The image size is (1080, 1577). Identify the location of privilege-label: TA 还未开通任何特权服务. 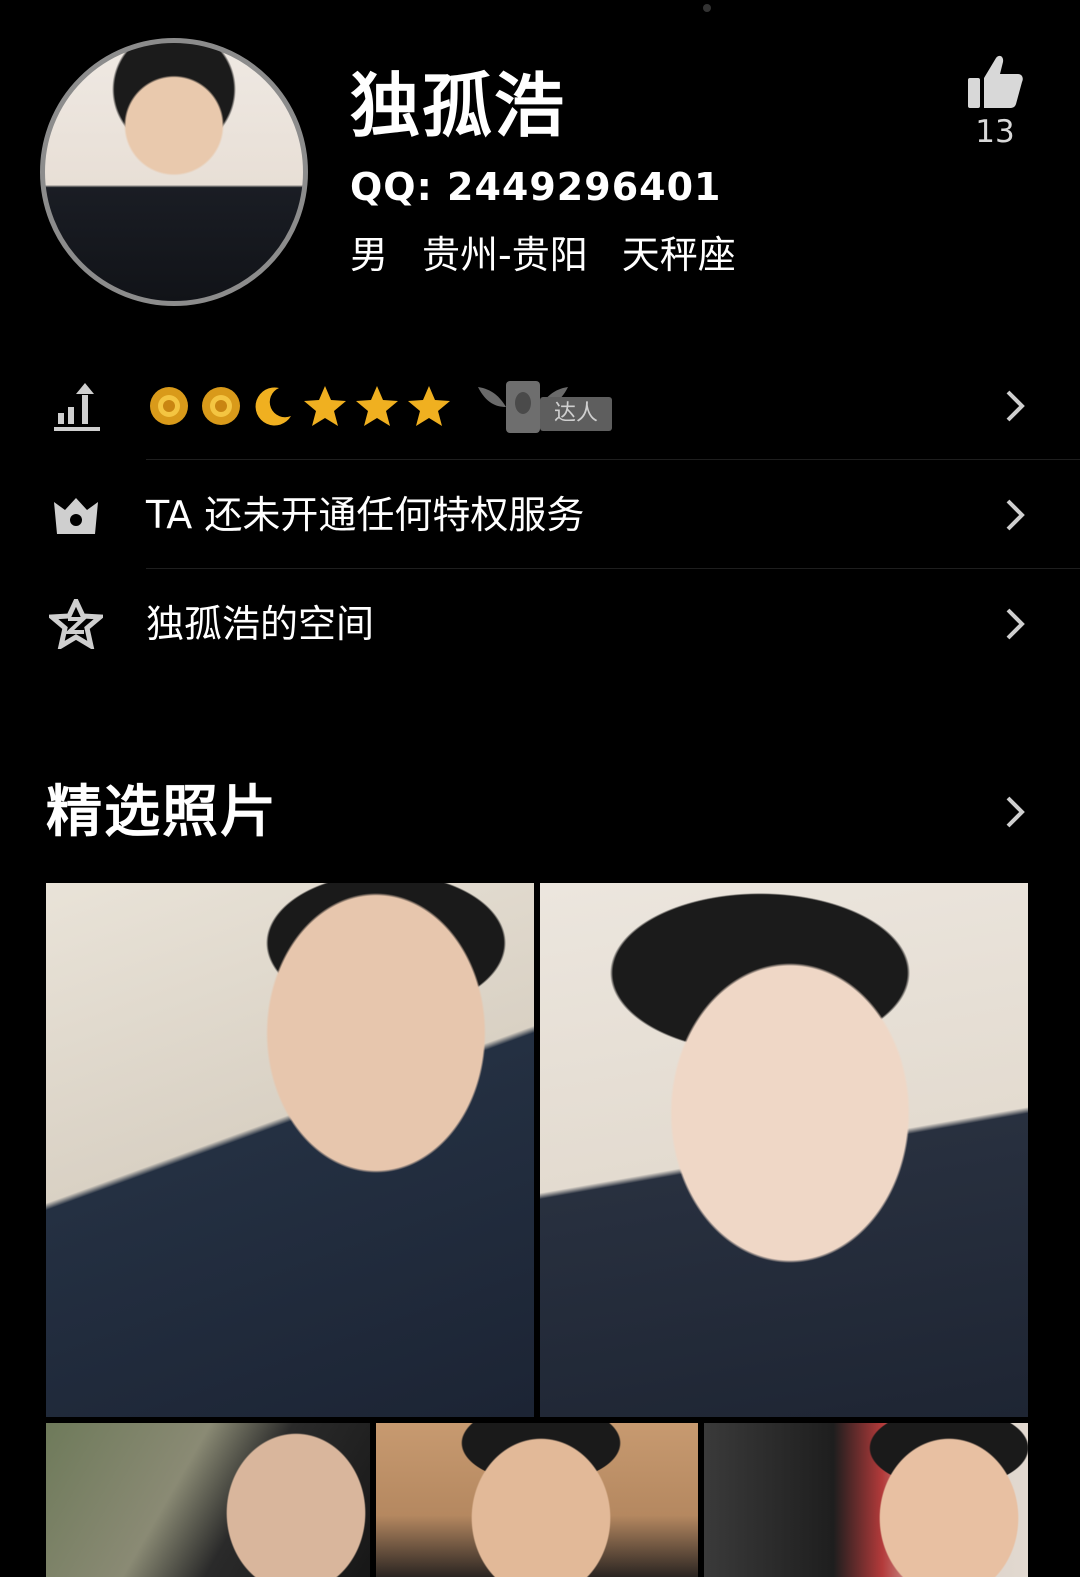
(365, 515).